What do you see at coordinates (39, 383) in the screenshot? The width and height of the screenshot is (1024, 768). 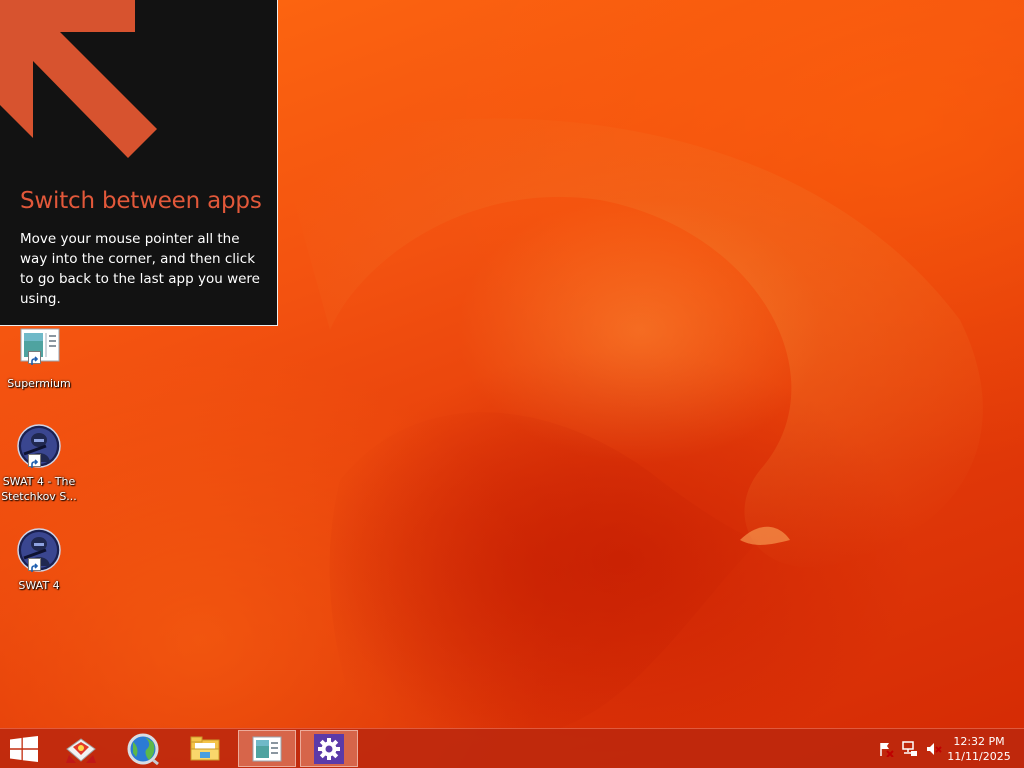 I see `desktop-icon-label: Supermium` at bounding box center [39, 383].